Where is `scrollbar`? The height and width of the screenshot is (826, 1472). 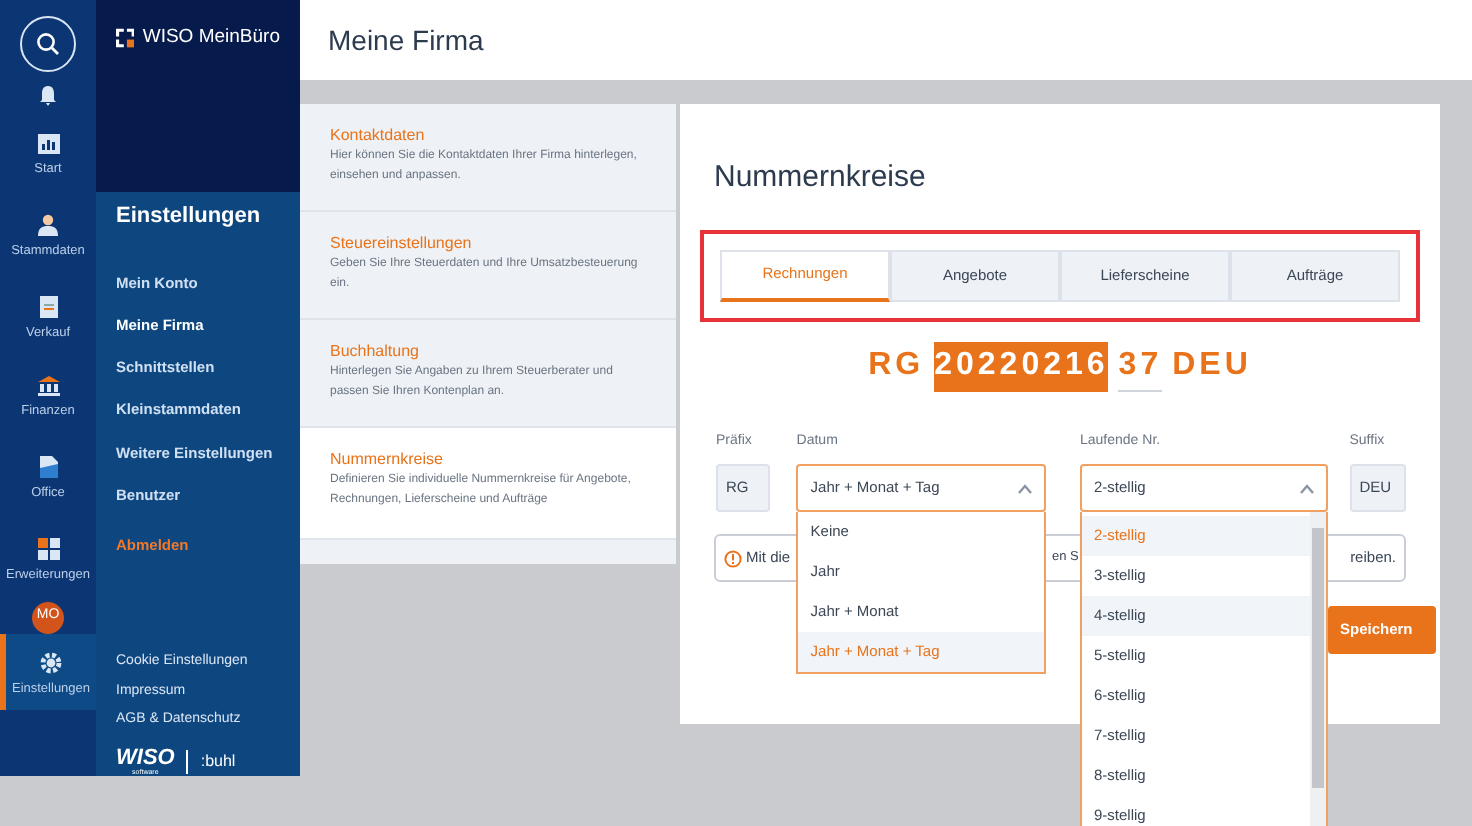 scrollbar is located at coordinates (1317, 669).